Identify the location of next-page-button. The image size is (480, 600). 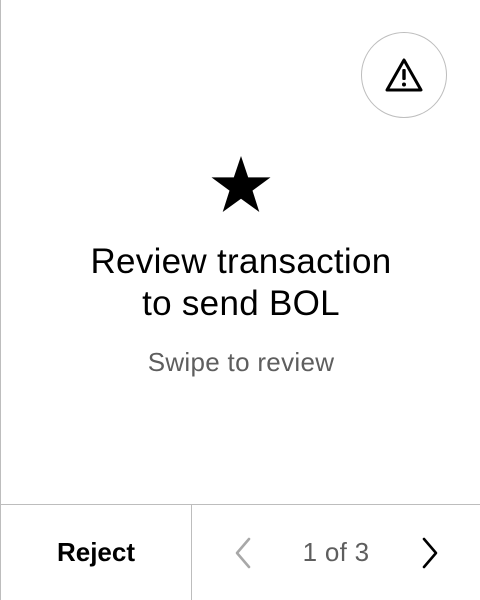
(430, 553).